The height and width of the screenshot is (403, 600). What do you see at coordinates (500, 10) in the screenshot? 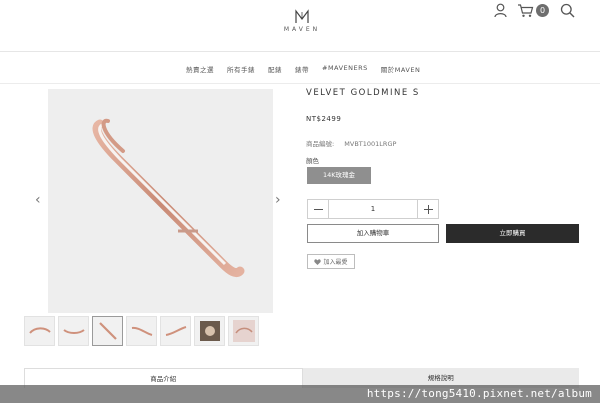
I see `user-icon` at bounding box center [500, 10].